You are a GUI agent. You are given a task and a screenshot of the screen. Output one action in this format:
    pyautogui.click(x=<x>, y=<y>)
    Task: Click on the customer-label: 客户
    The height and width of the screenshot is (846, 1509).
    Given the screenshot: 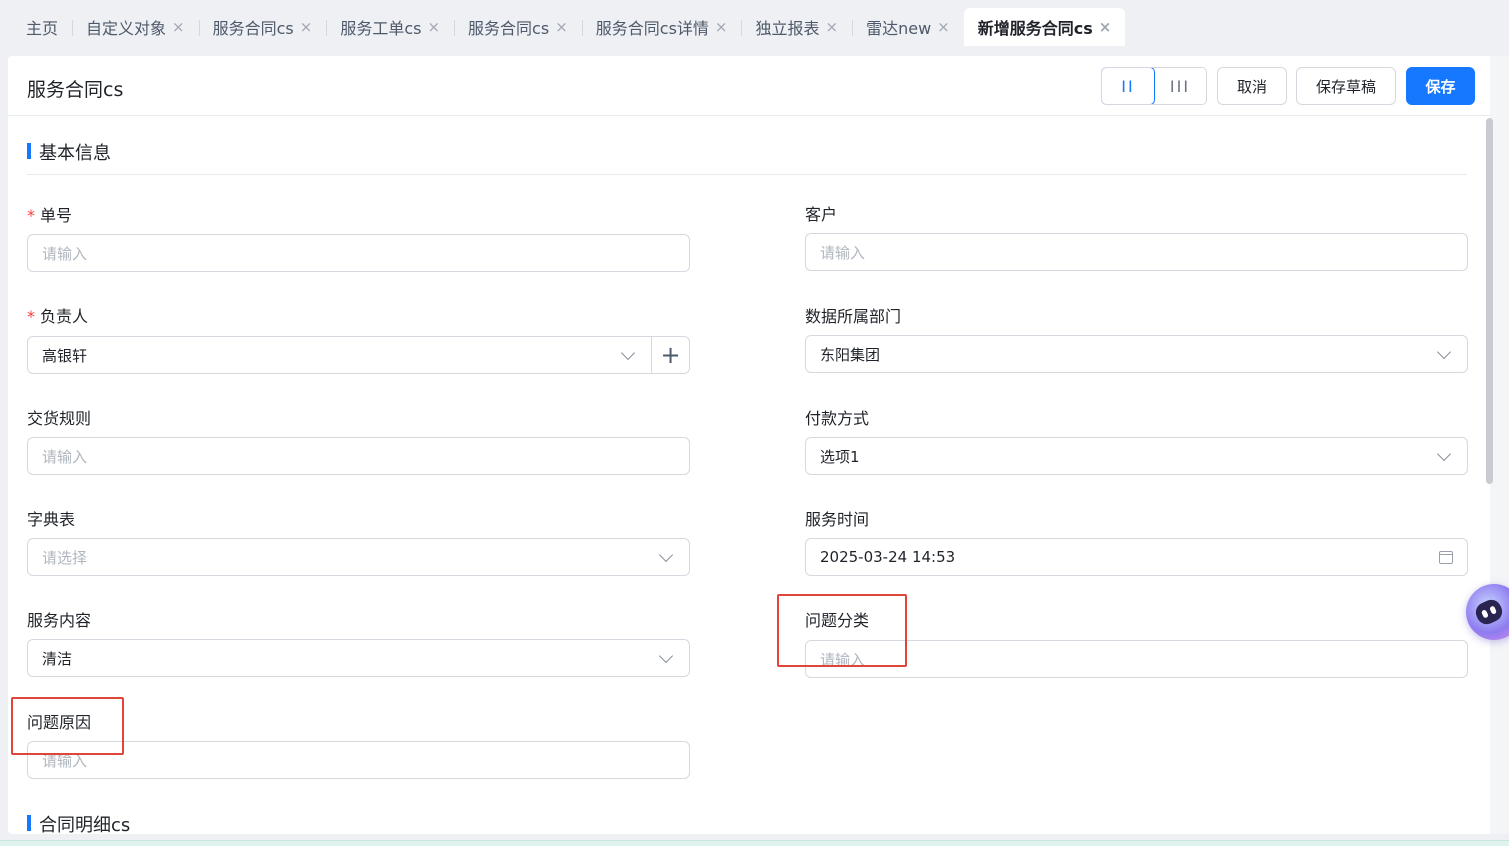 What is the action you would take?
    pyautogui.click(x=821, y=214)
    